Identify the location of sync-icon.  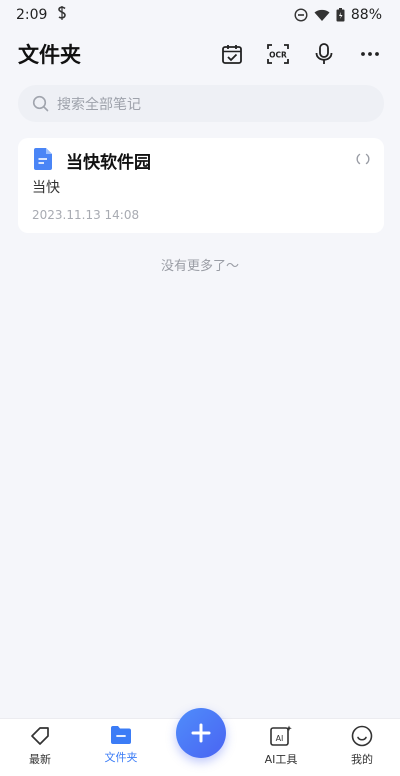
(363, 159).